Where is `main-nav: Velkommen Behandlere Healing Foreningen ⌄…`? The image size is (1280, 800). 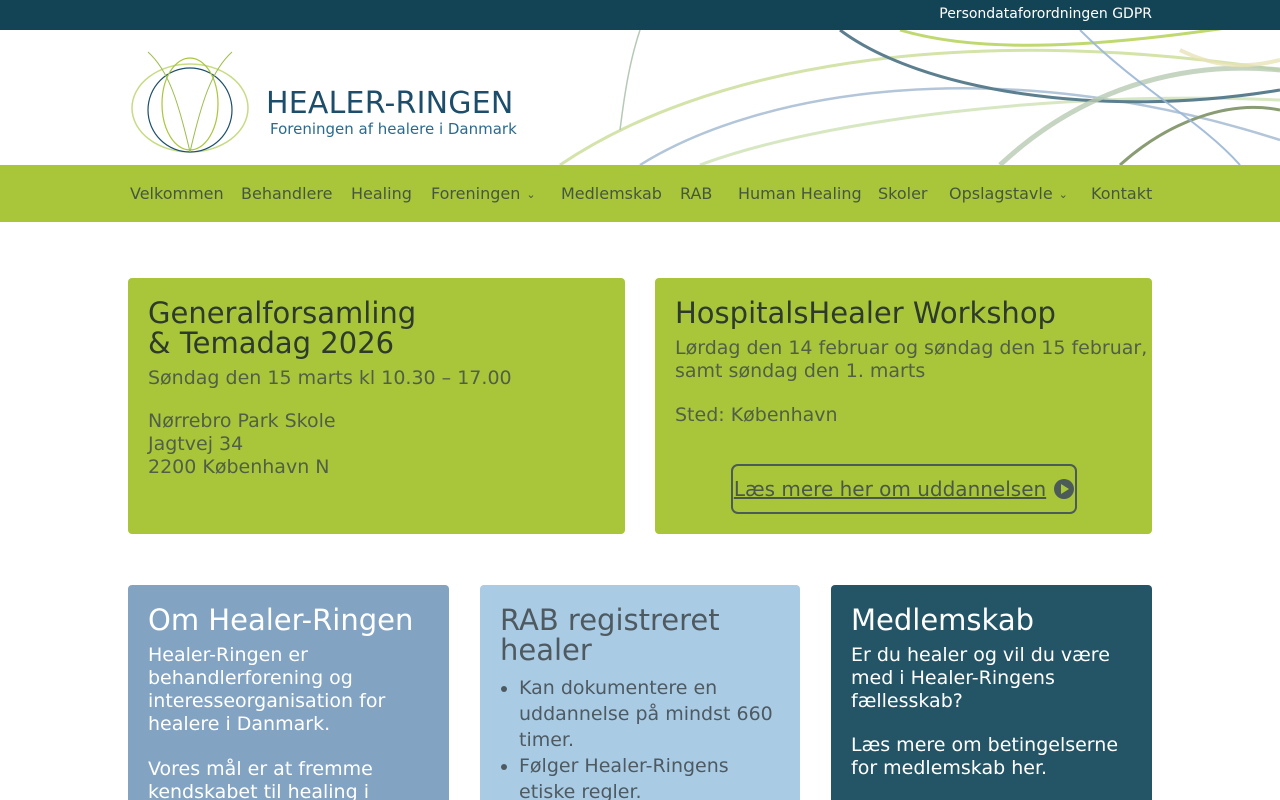
main-nav: Velkommen Behandlere Healing Foreningen ⌄… is located at coordinates (640, 193).